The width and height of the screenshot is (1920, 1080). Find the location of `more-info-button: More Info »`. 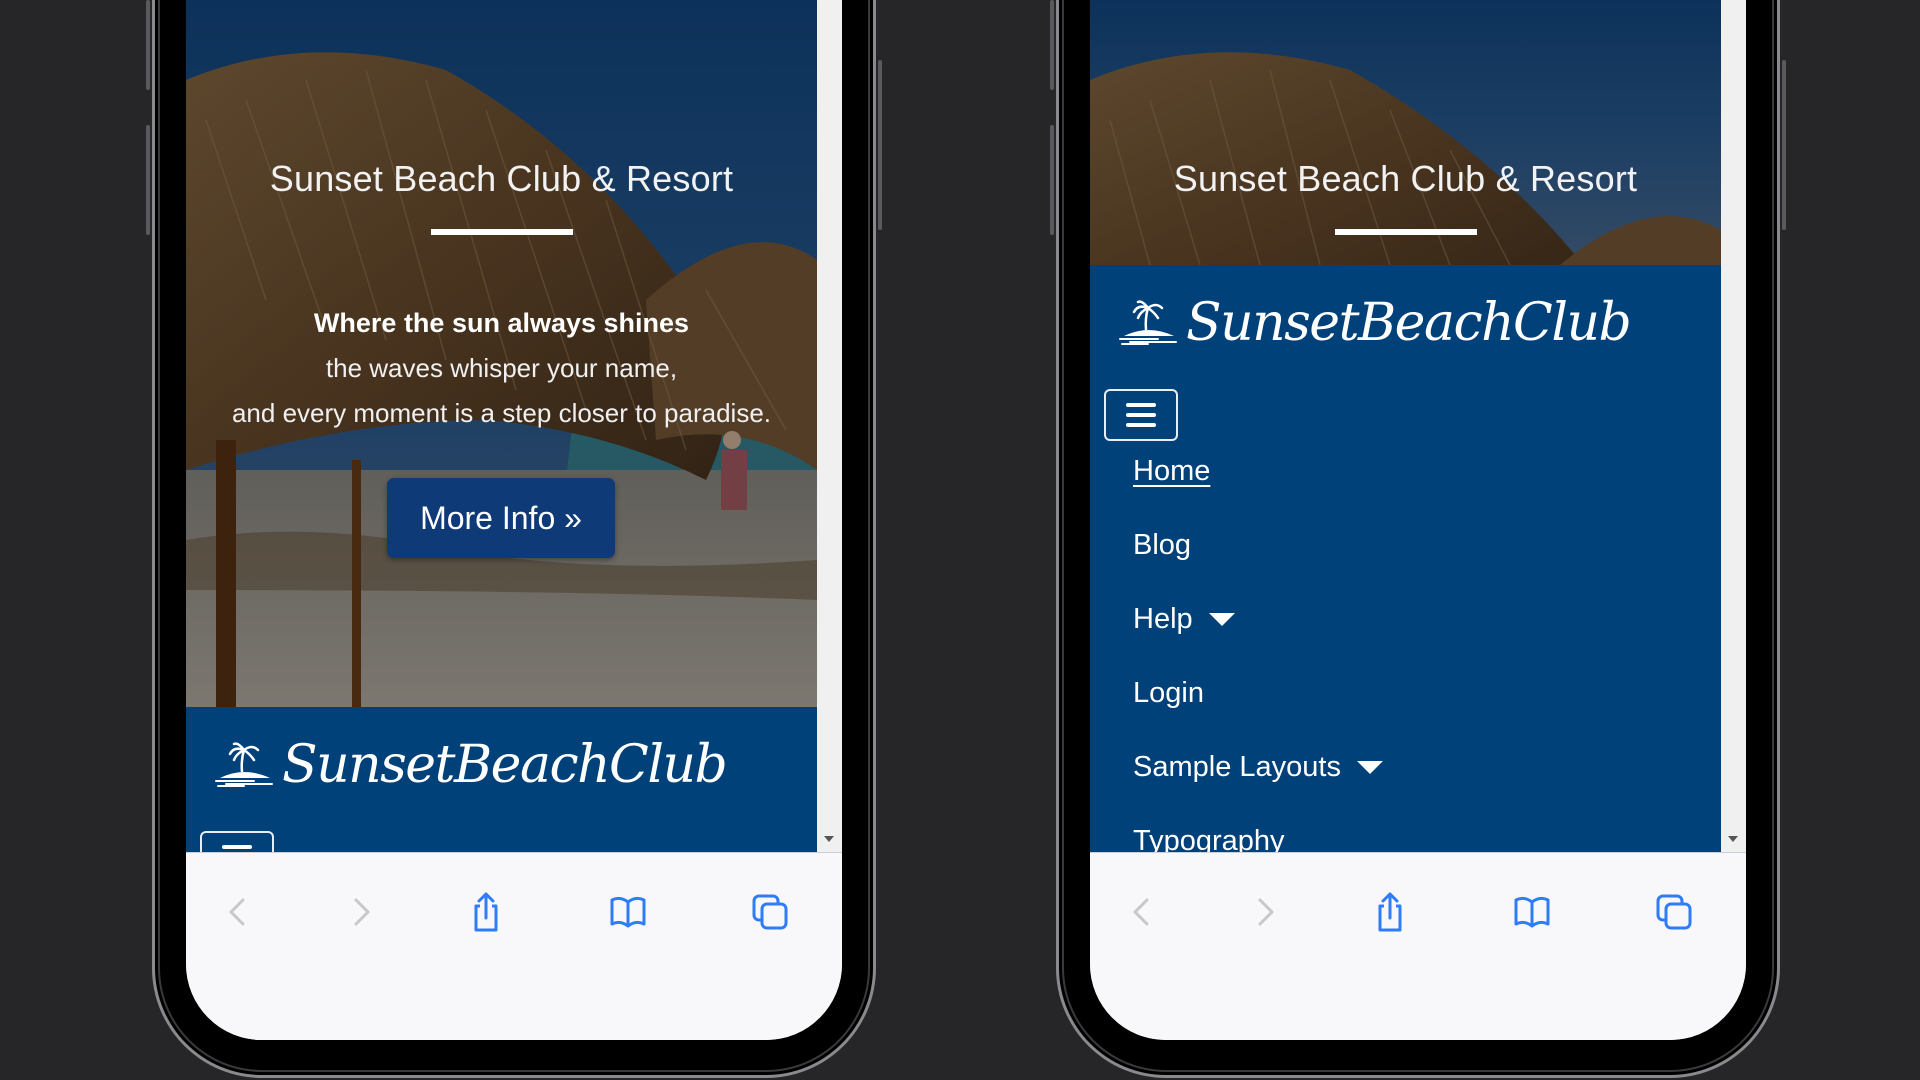

more-info-button: More Info » is located at coordinates (501, 518).